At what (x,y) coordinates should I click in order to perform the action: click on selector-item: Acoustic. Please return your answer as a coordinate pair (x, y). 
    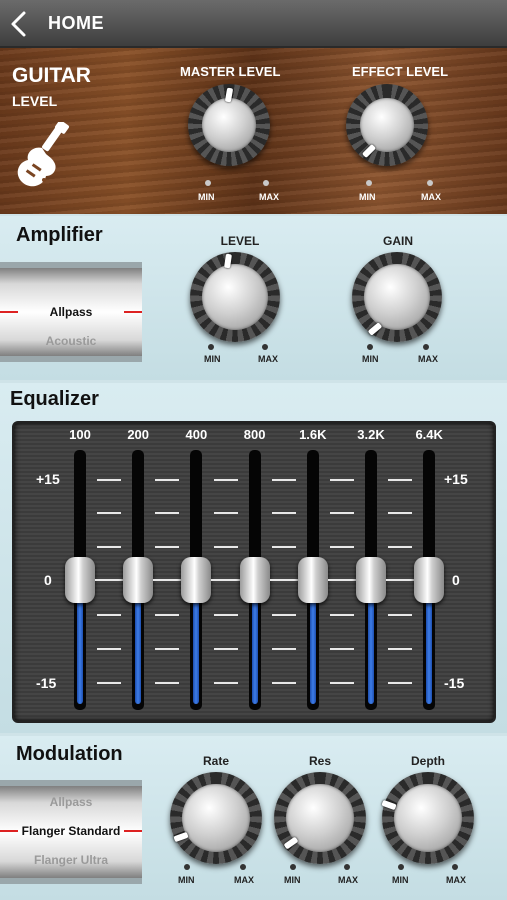
    Looking at the image, I should click on (71, 341).